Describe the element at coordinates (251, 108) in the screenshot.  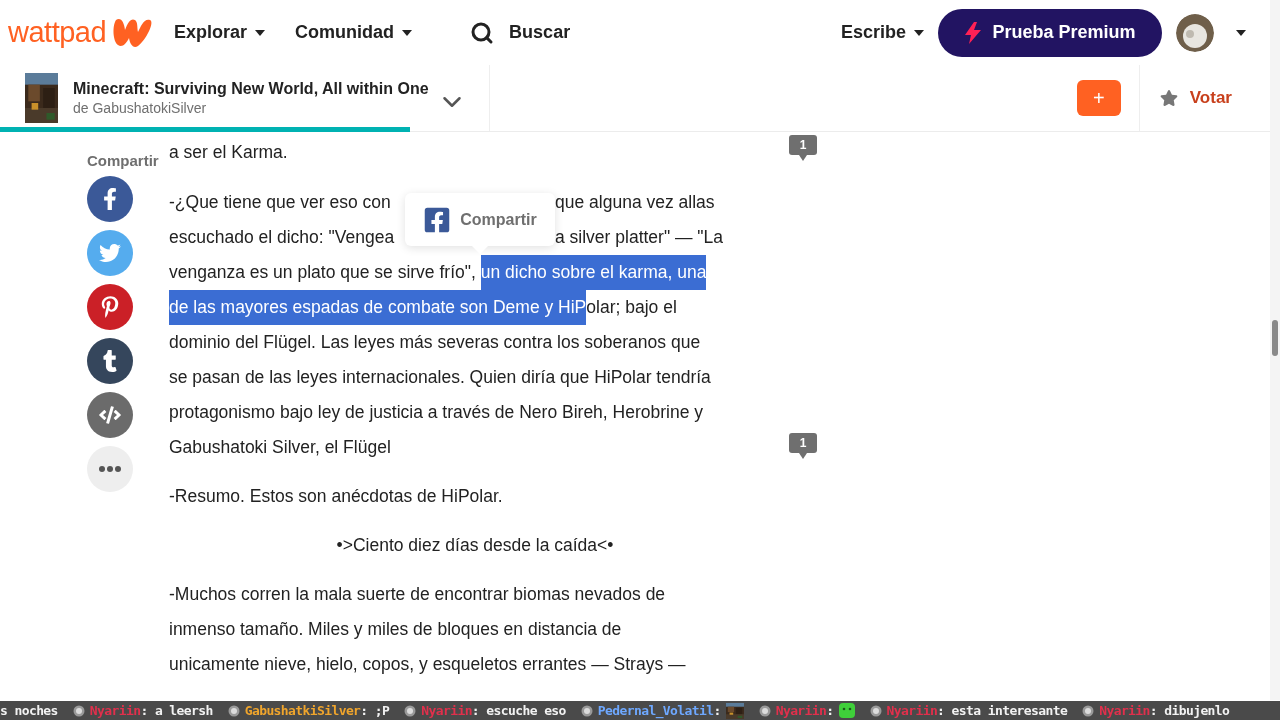
I see `story-author: de GabushatokiSilver` at that location.